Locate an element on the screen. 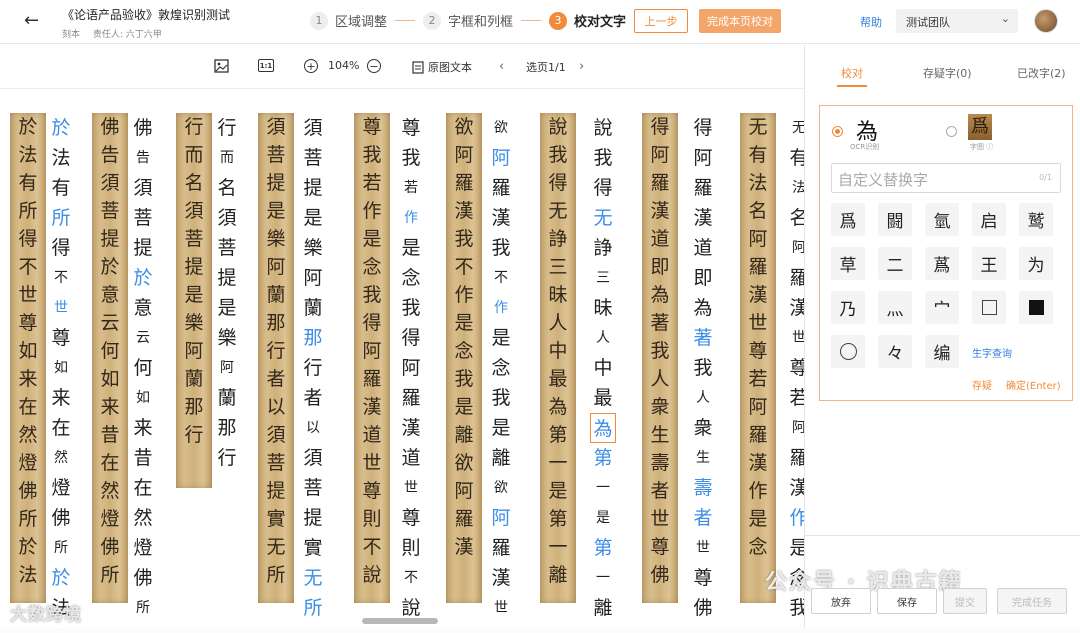  rare-char-lookup-link: 生字查询 is located at coordinates (992, 352).